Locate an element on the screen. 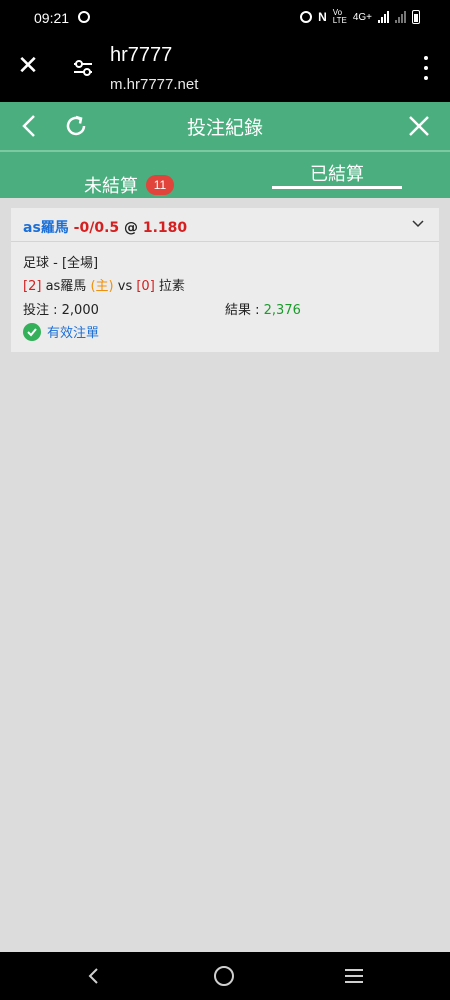  at-sign: @ is located at coordinates (131, 228).